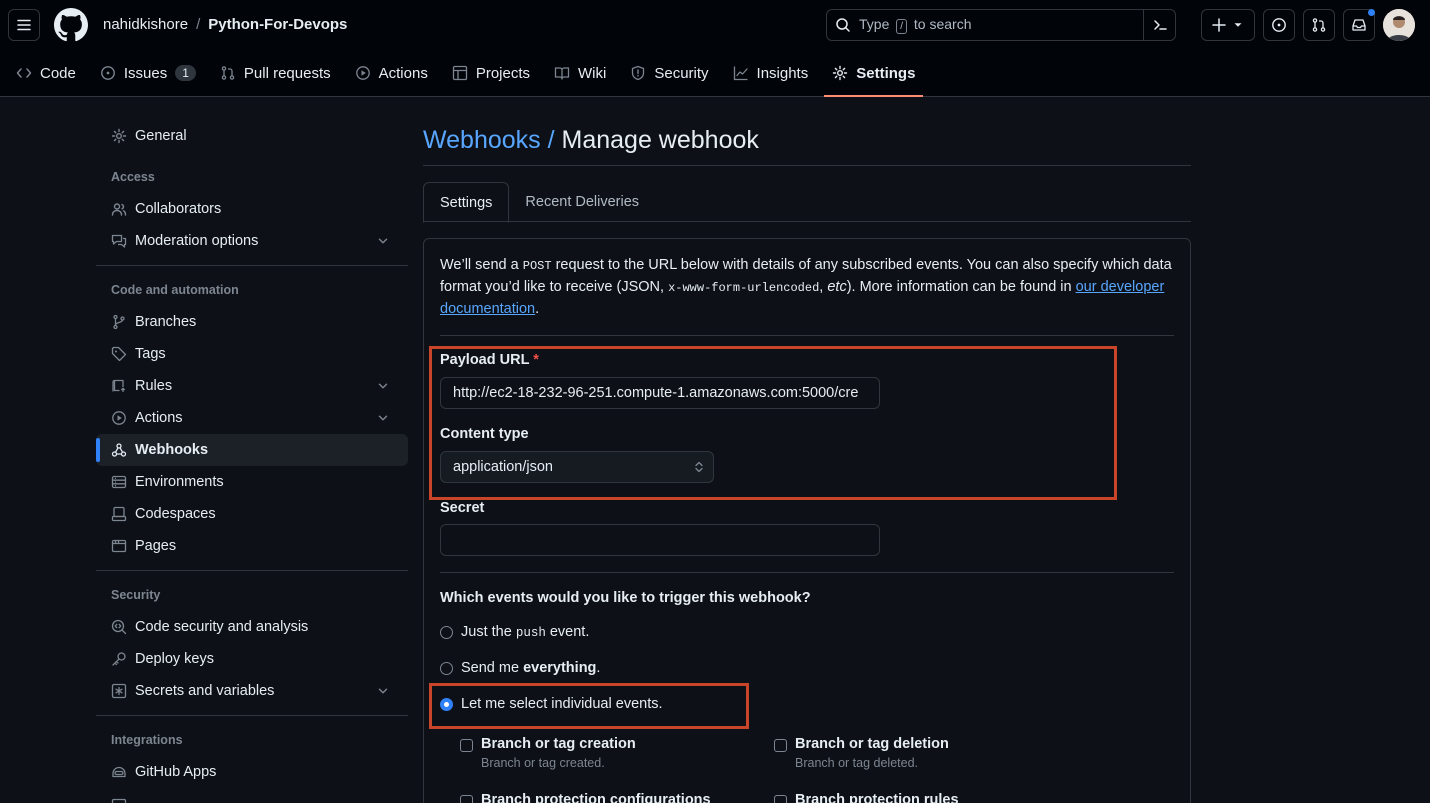 This screenshot has height=803, width=1430. I want to click on sidebar-item-label: Actions, so click(159, 418).